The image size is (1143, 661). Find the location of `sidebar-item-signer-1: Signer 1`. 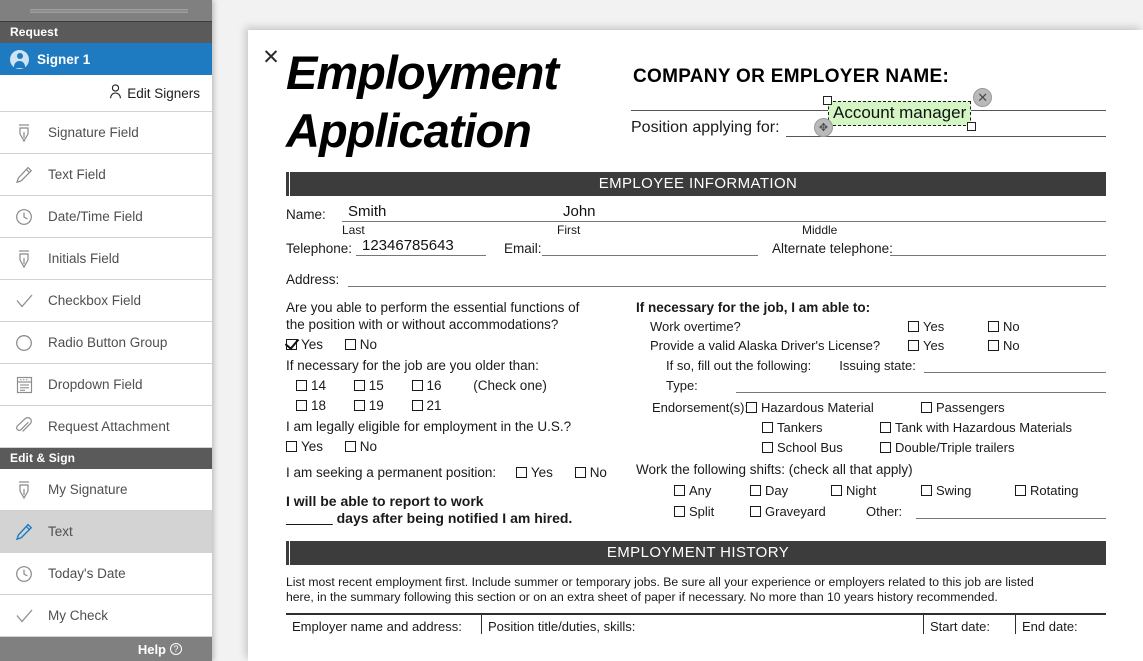

sidebar-item-signer-1: Signer 1 is located at coordinates (106, 59).